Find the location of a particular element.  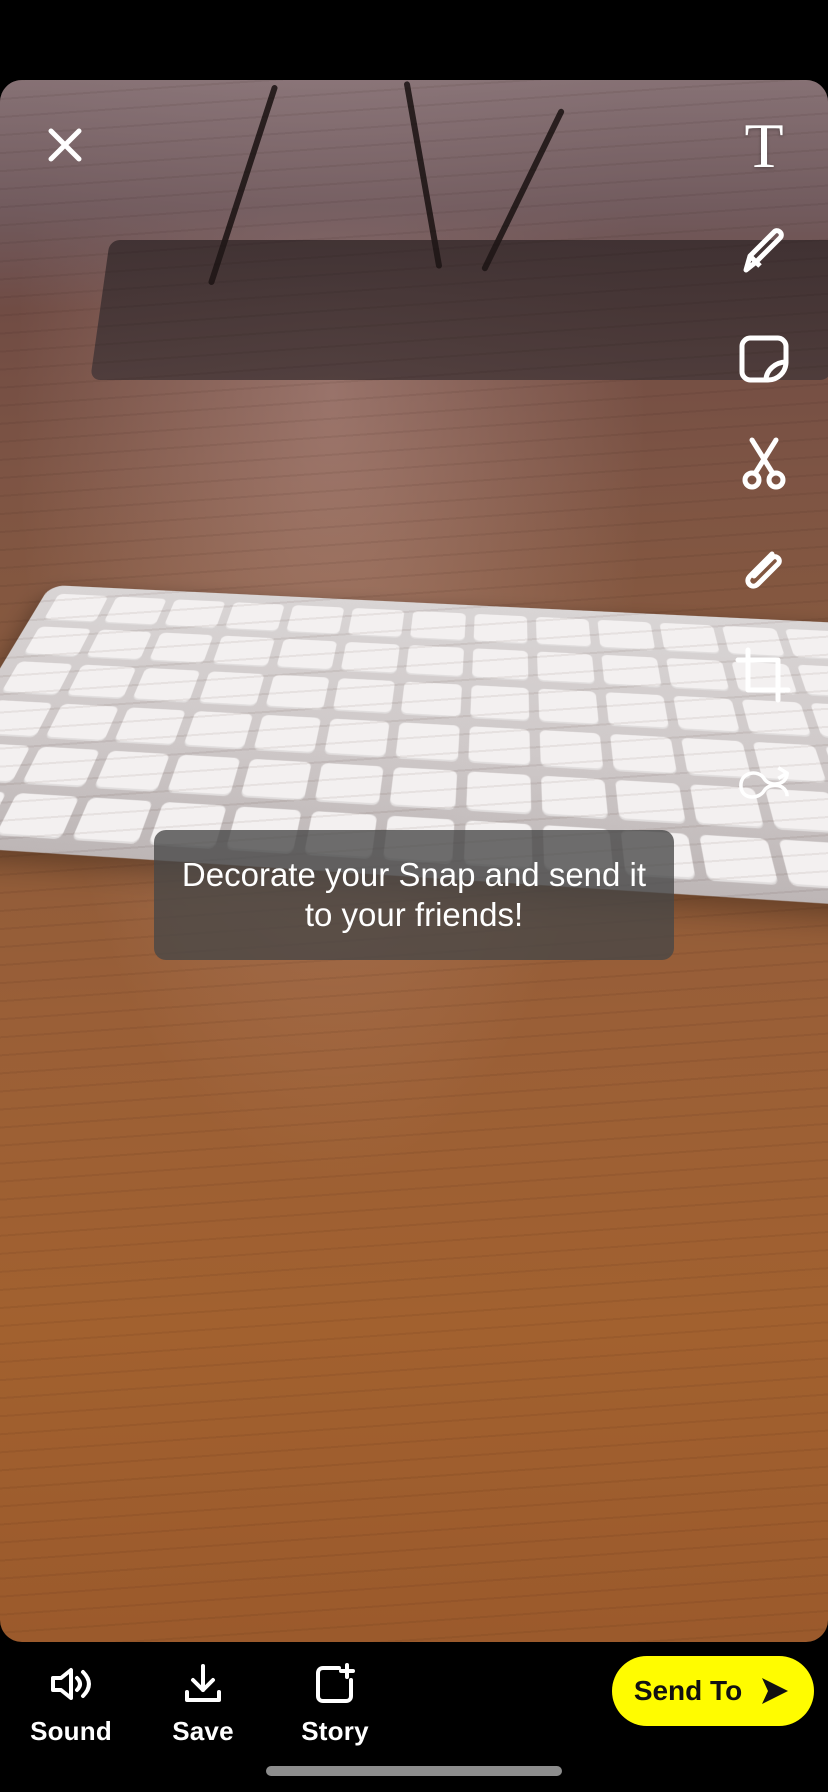

pencil-icon is located at coordinates (763, 250).